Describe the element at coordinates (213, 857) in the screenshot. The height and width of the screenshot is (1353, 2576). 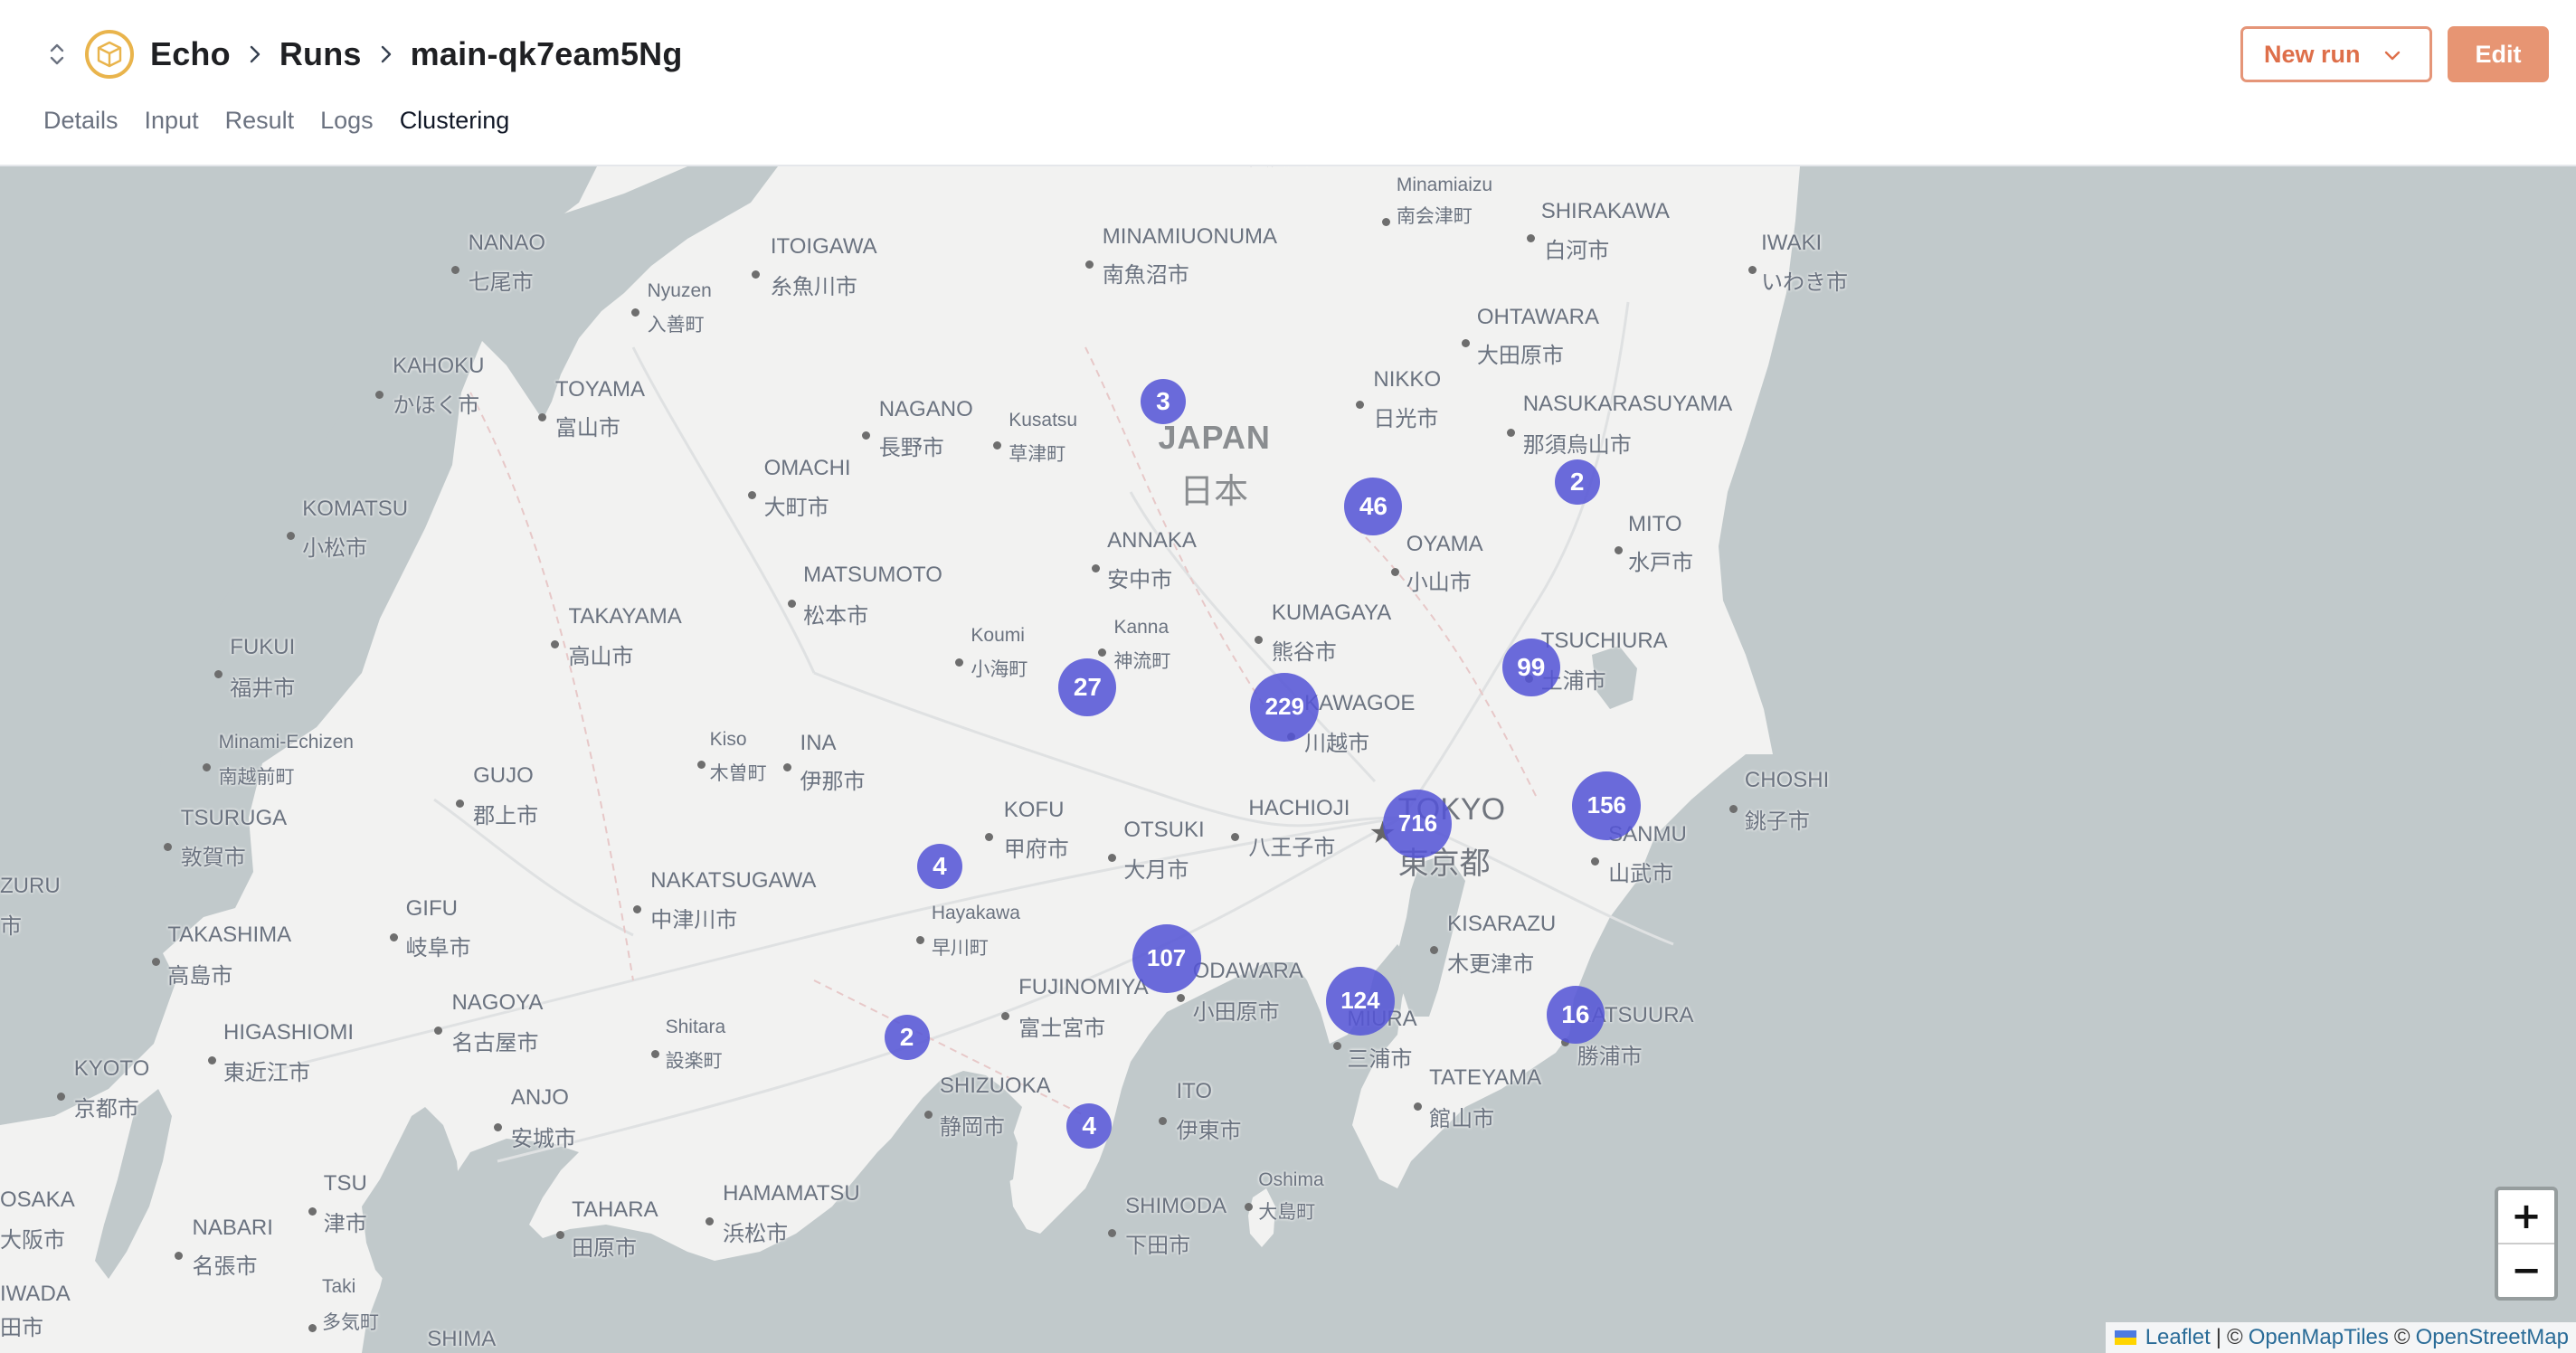
I see `place-label-ja: 敦賀市` at that location.